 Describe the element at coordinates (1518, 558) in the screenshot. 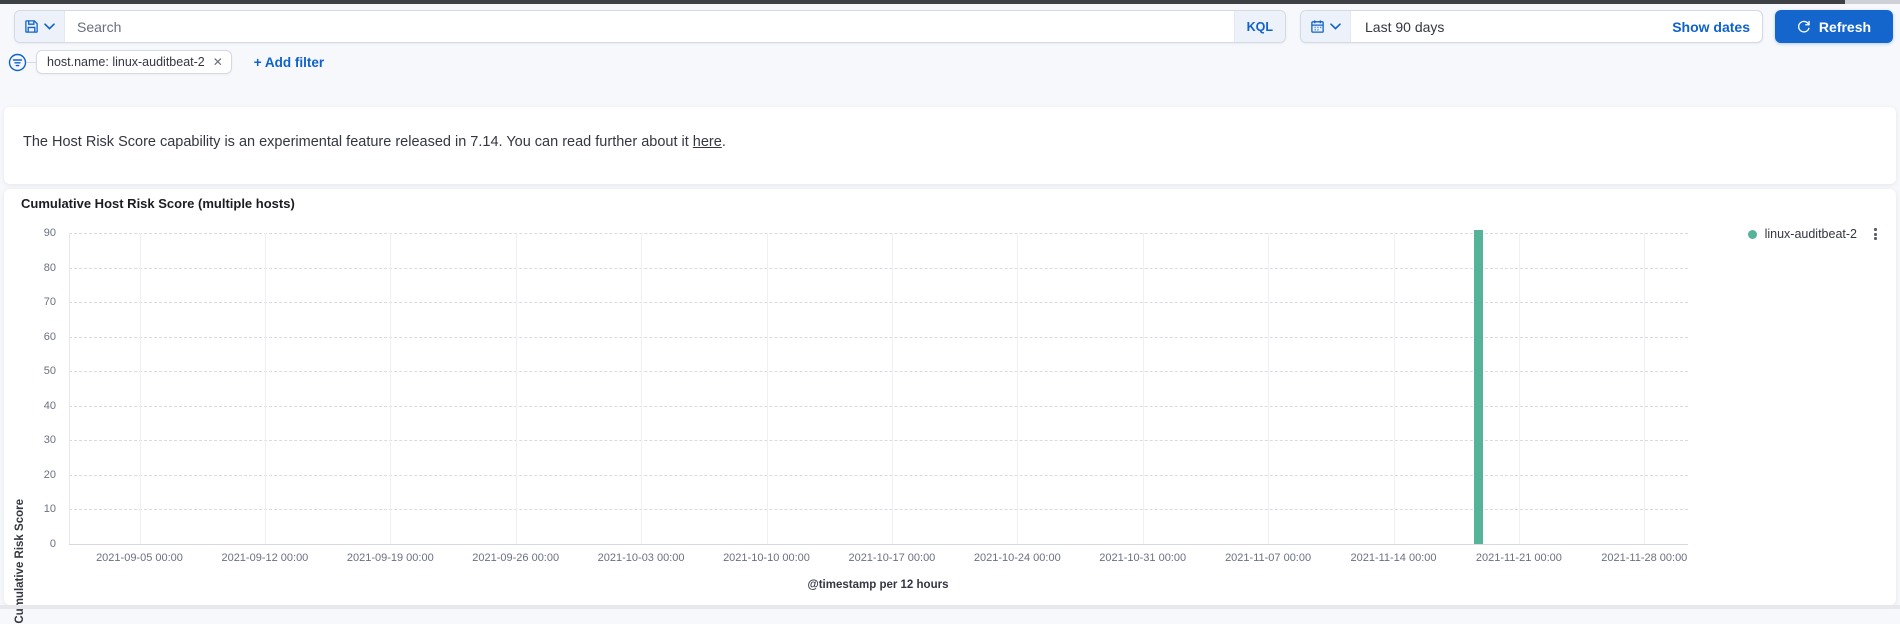

I see `x-axis-tick-label: 2021-11-21 00:00` at that location.